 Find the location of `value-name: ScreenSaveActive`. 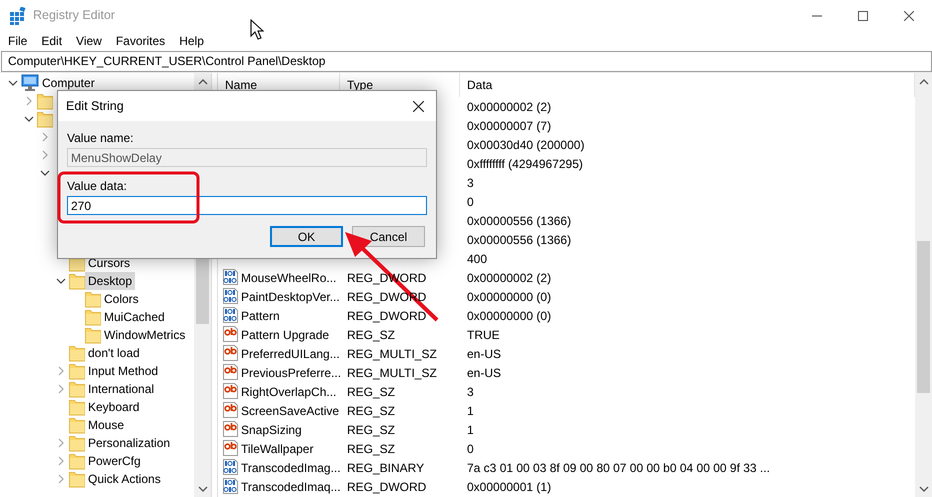

value-name: ScreenSaveActive is located at coordinates (290, 411).